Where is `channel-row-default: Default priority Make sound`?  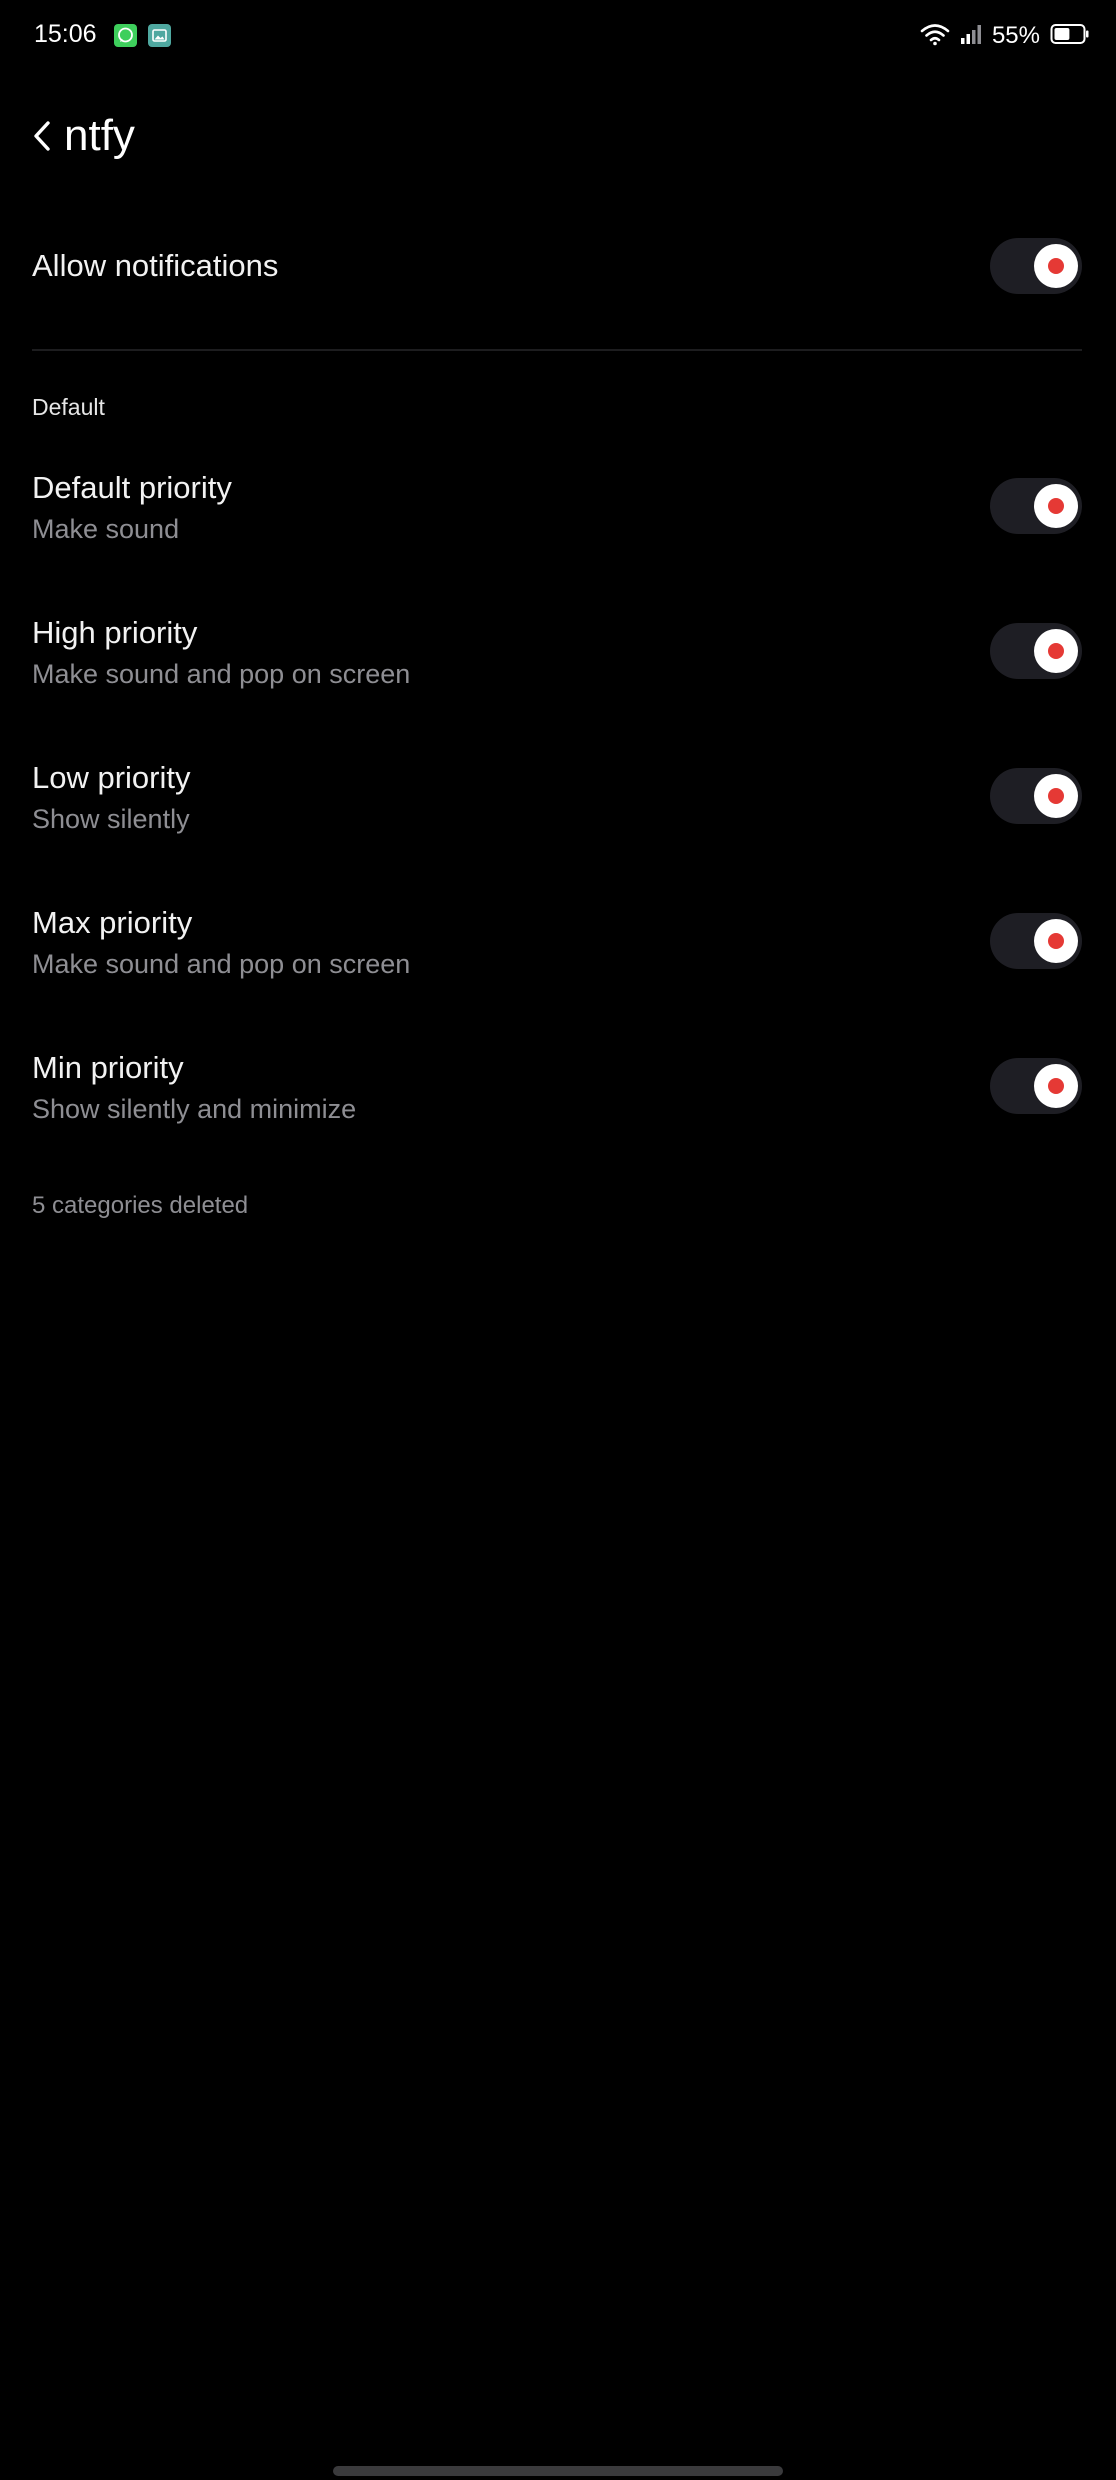
channel-row-default: Default priority Make sound is located at coordinates (558, 516).